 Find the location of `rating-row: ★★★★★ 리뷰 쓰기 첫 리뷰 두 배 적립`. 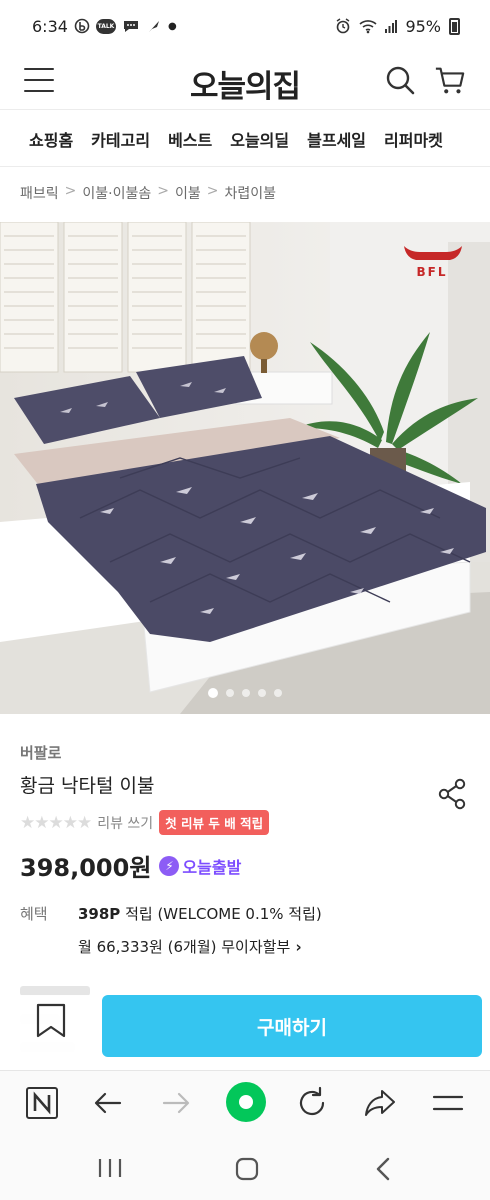

rating-row: ★★★★★ 리뷰 쓰기 첫 리뷰 두 배 적립 is located at coordinates (145, 822).